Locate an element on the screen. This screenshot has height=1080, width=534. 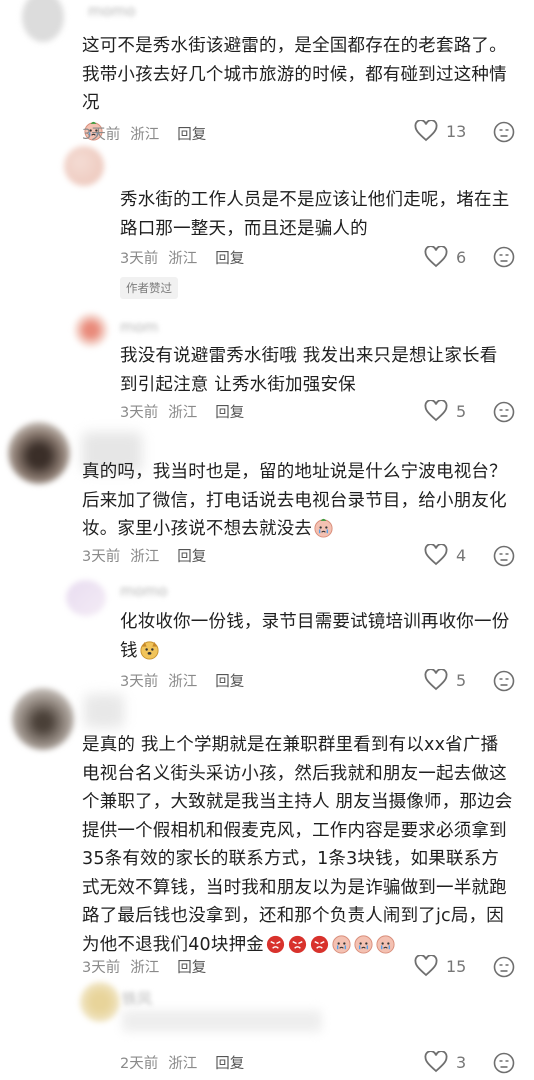
like-count: 3 is located at coordinates (461, 1062).